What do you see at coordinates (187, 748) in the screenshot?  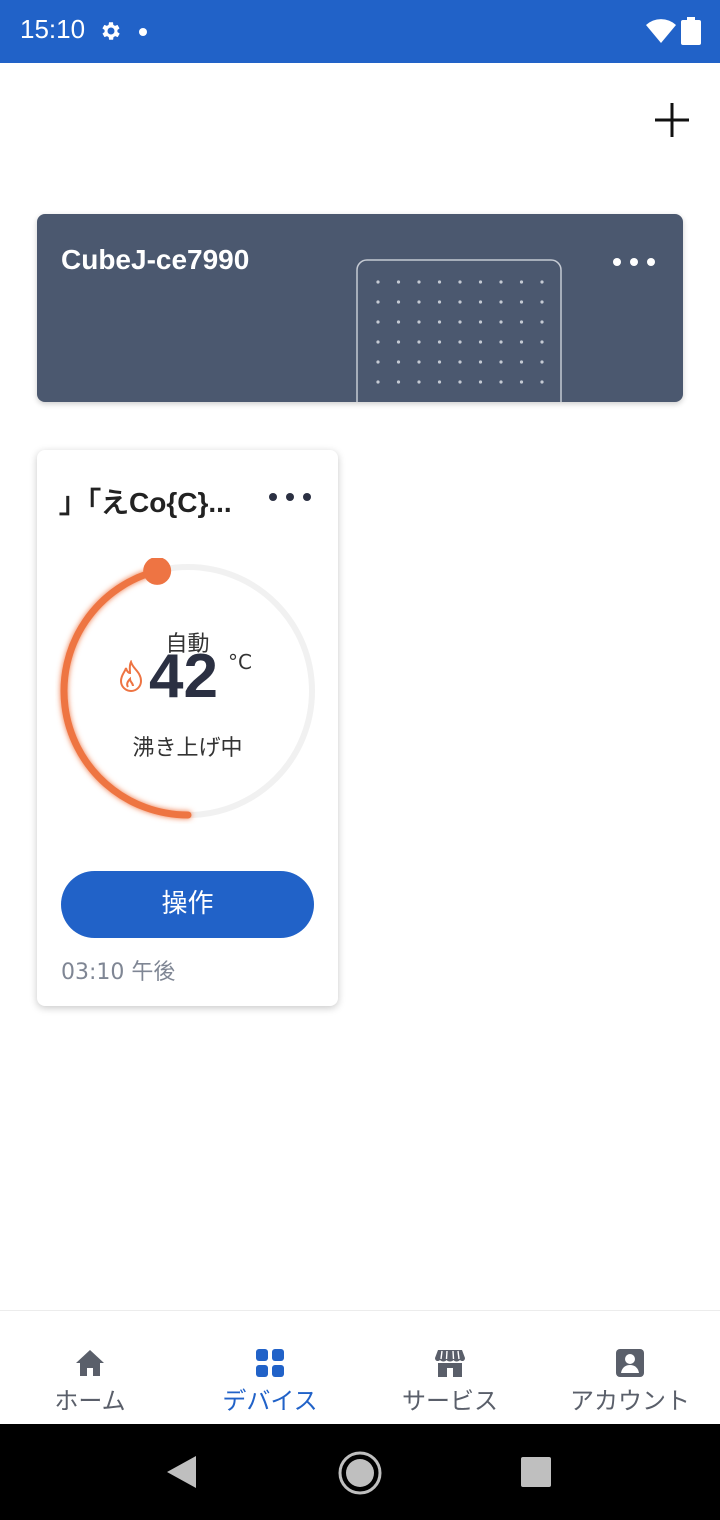 I see `device-status: 沸き上げ中` at bounding box center [187, 748].